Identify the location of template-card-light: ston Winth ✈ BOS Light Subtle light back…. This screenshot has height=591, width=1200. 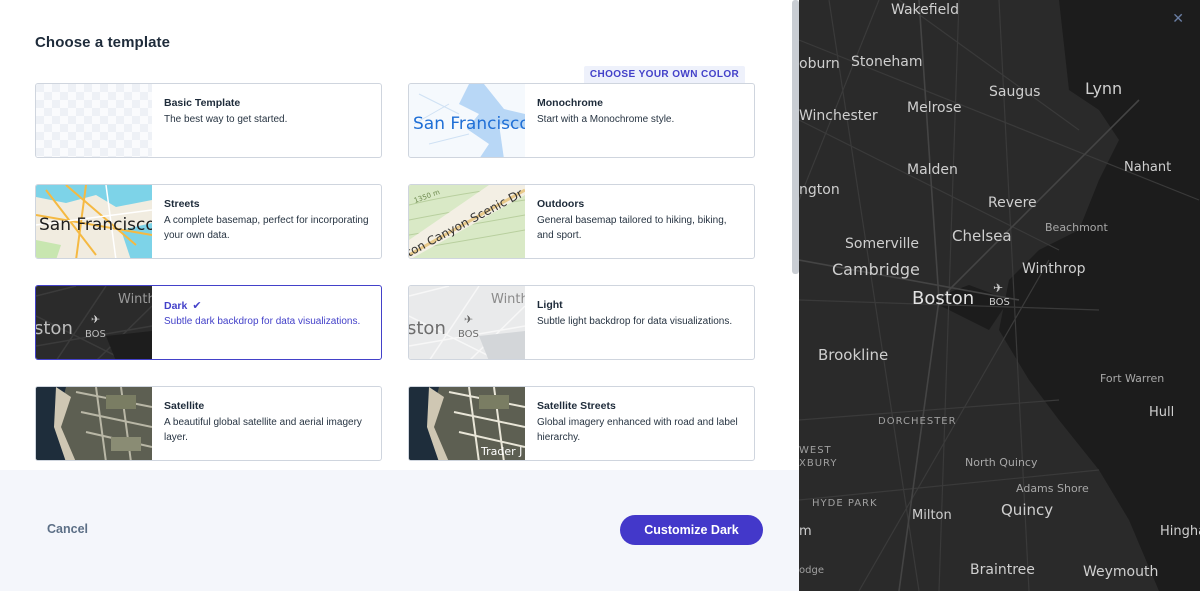
(581, 322).